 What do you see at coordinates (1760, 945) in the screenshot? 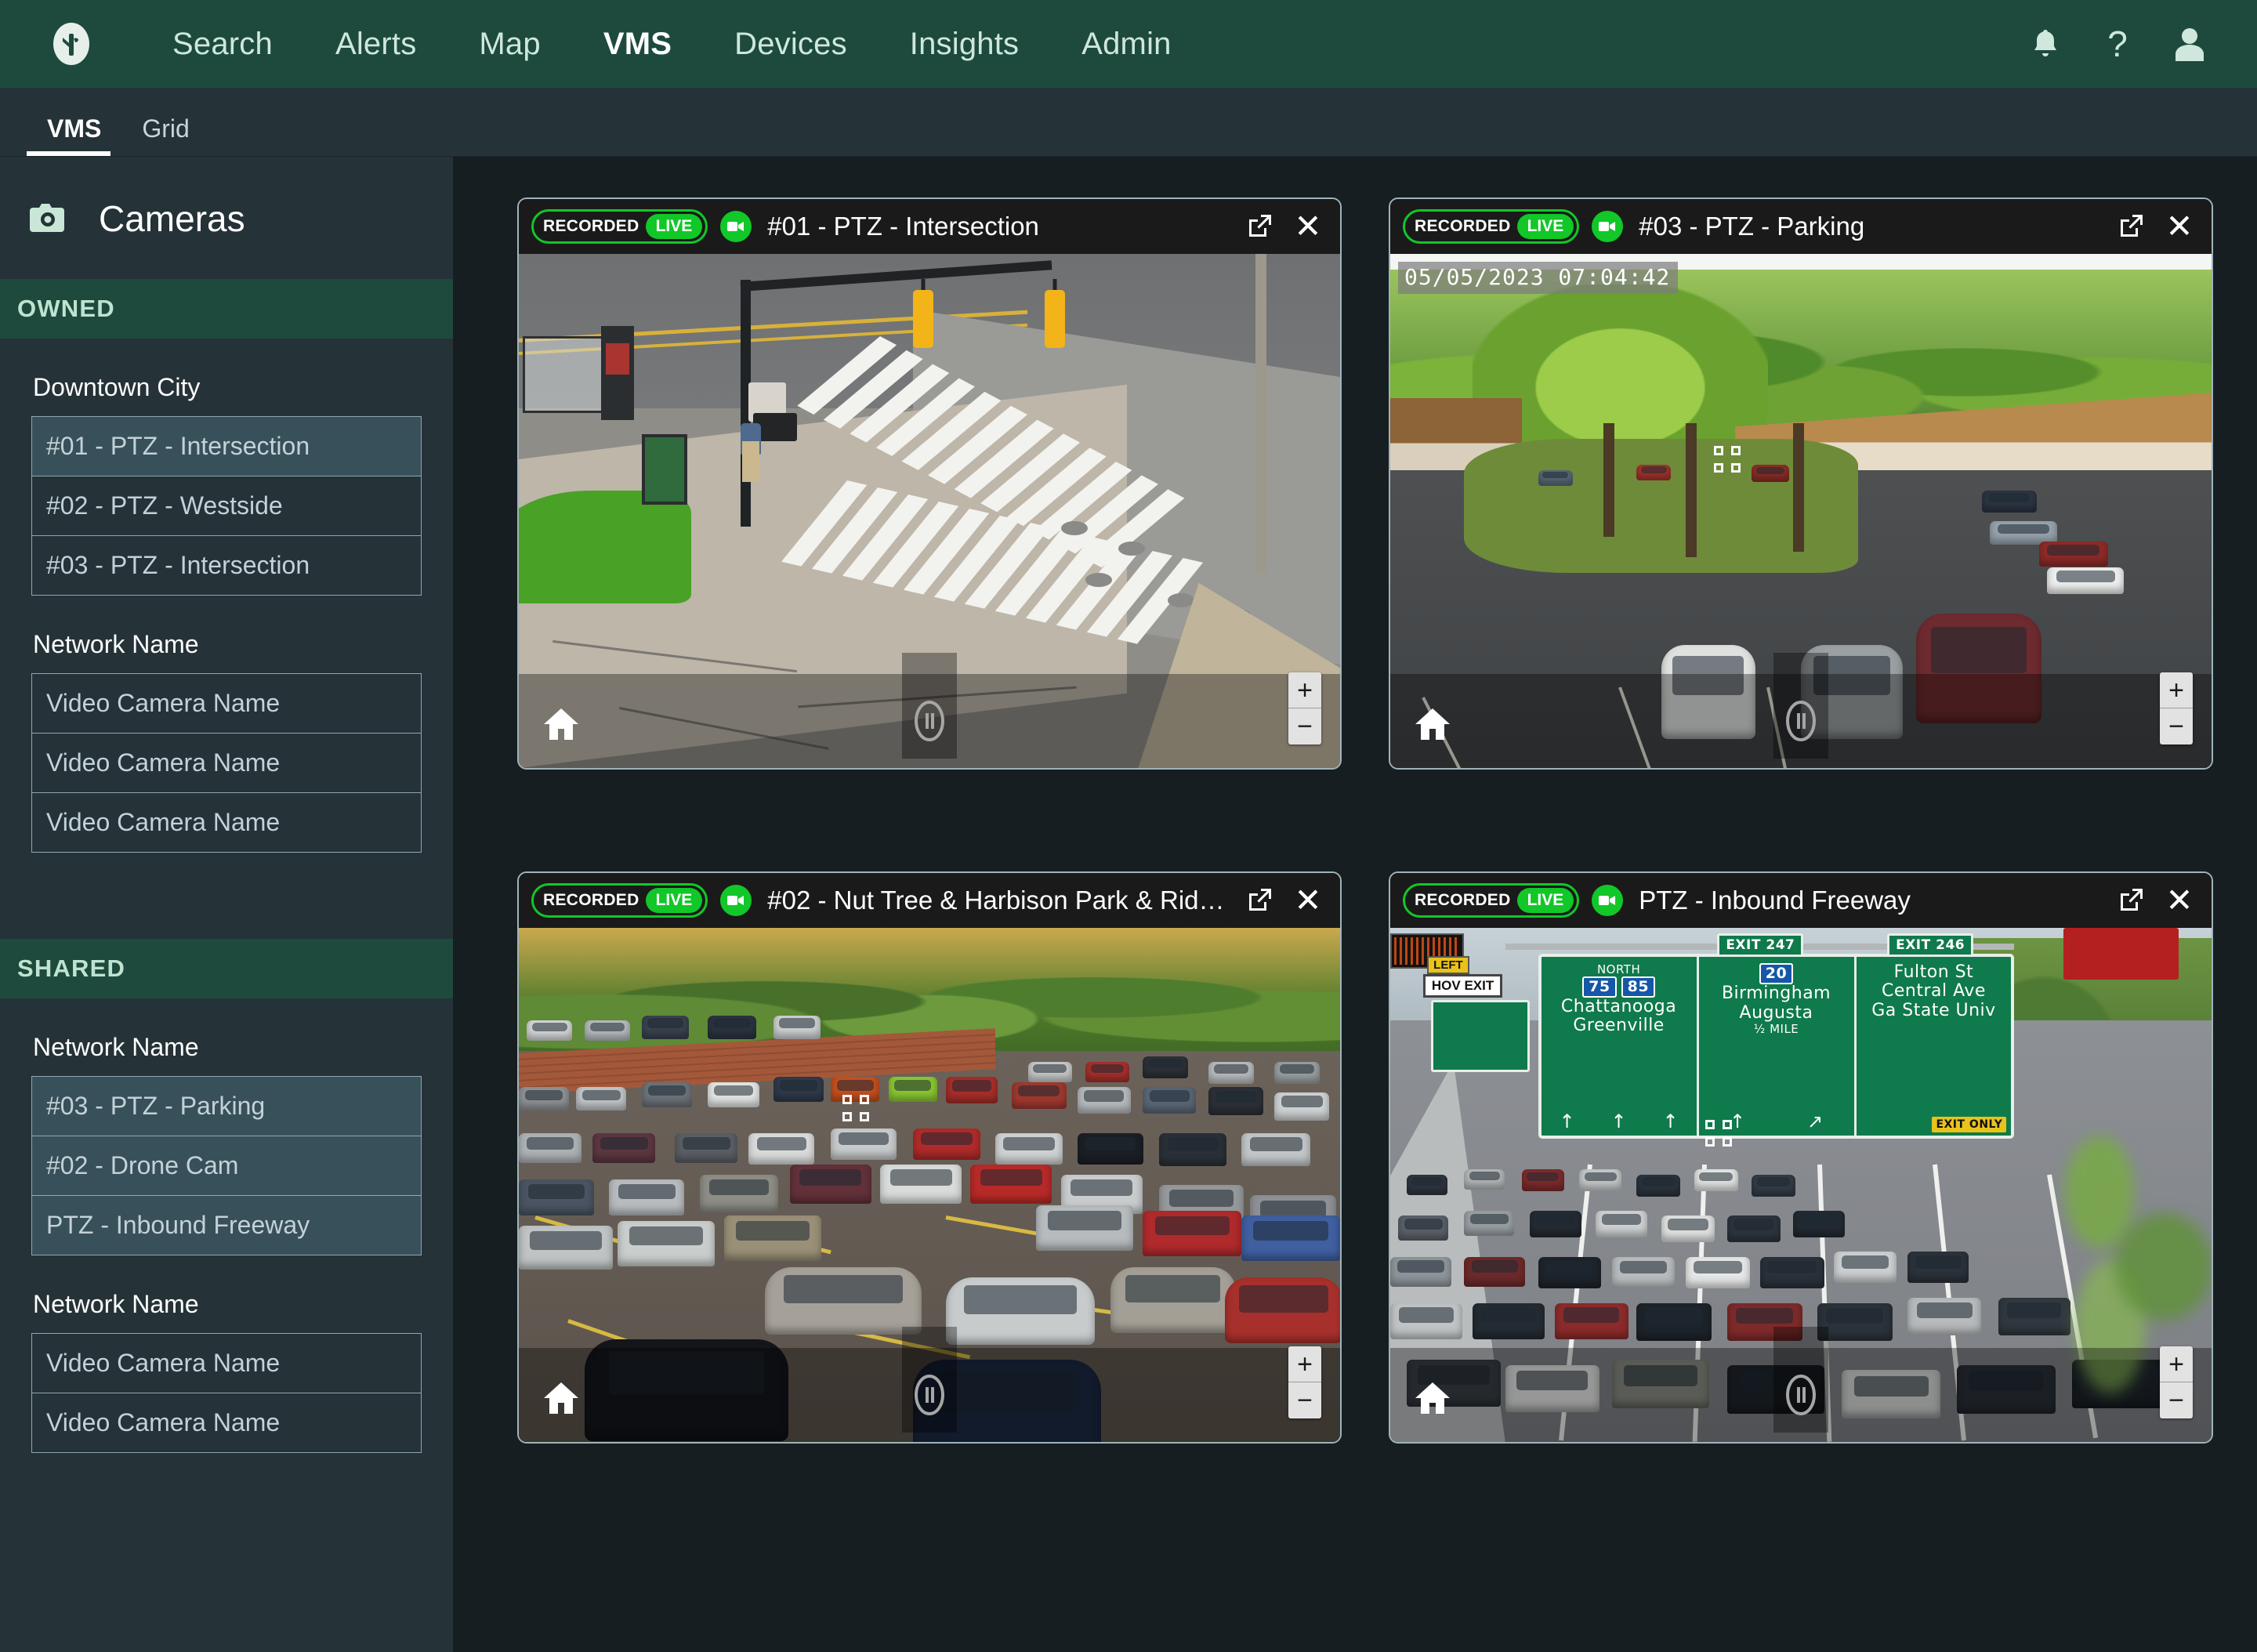
I see `exit-tab-247: EXIT 247` at bounding box center [1760, 945].